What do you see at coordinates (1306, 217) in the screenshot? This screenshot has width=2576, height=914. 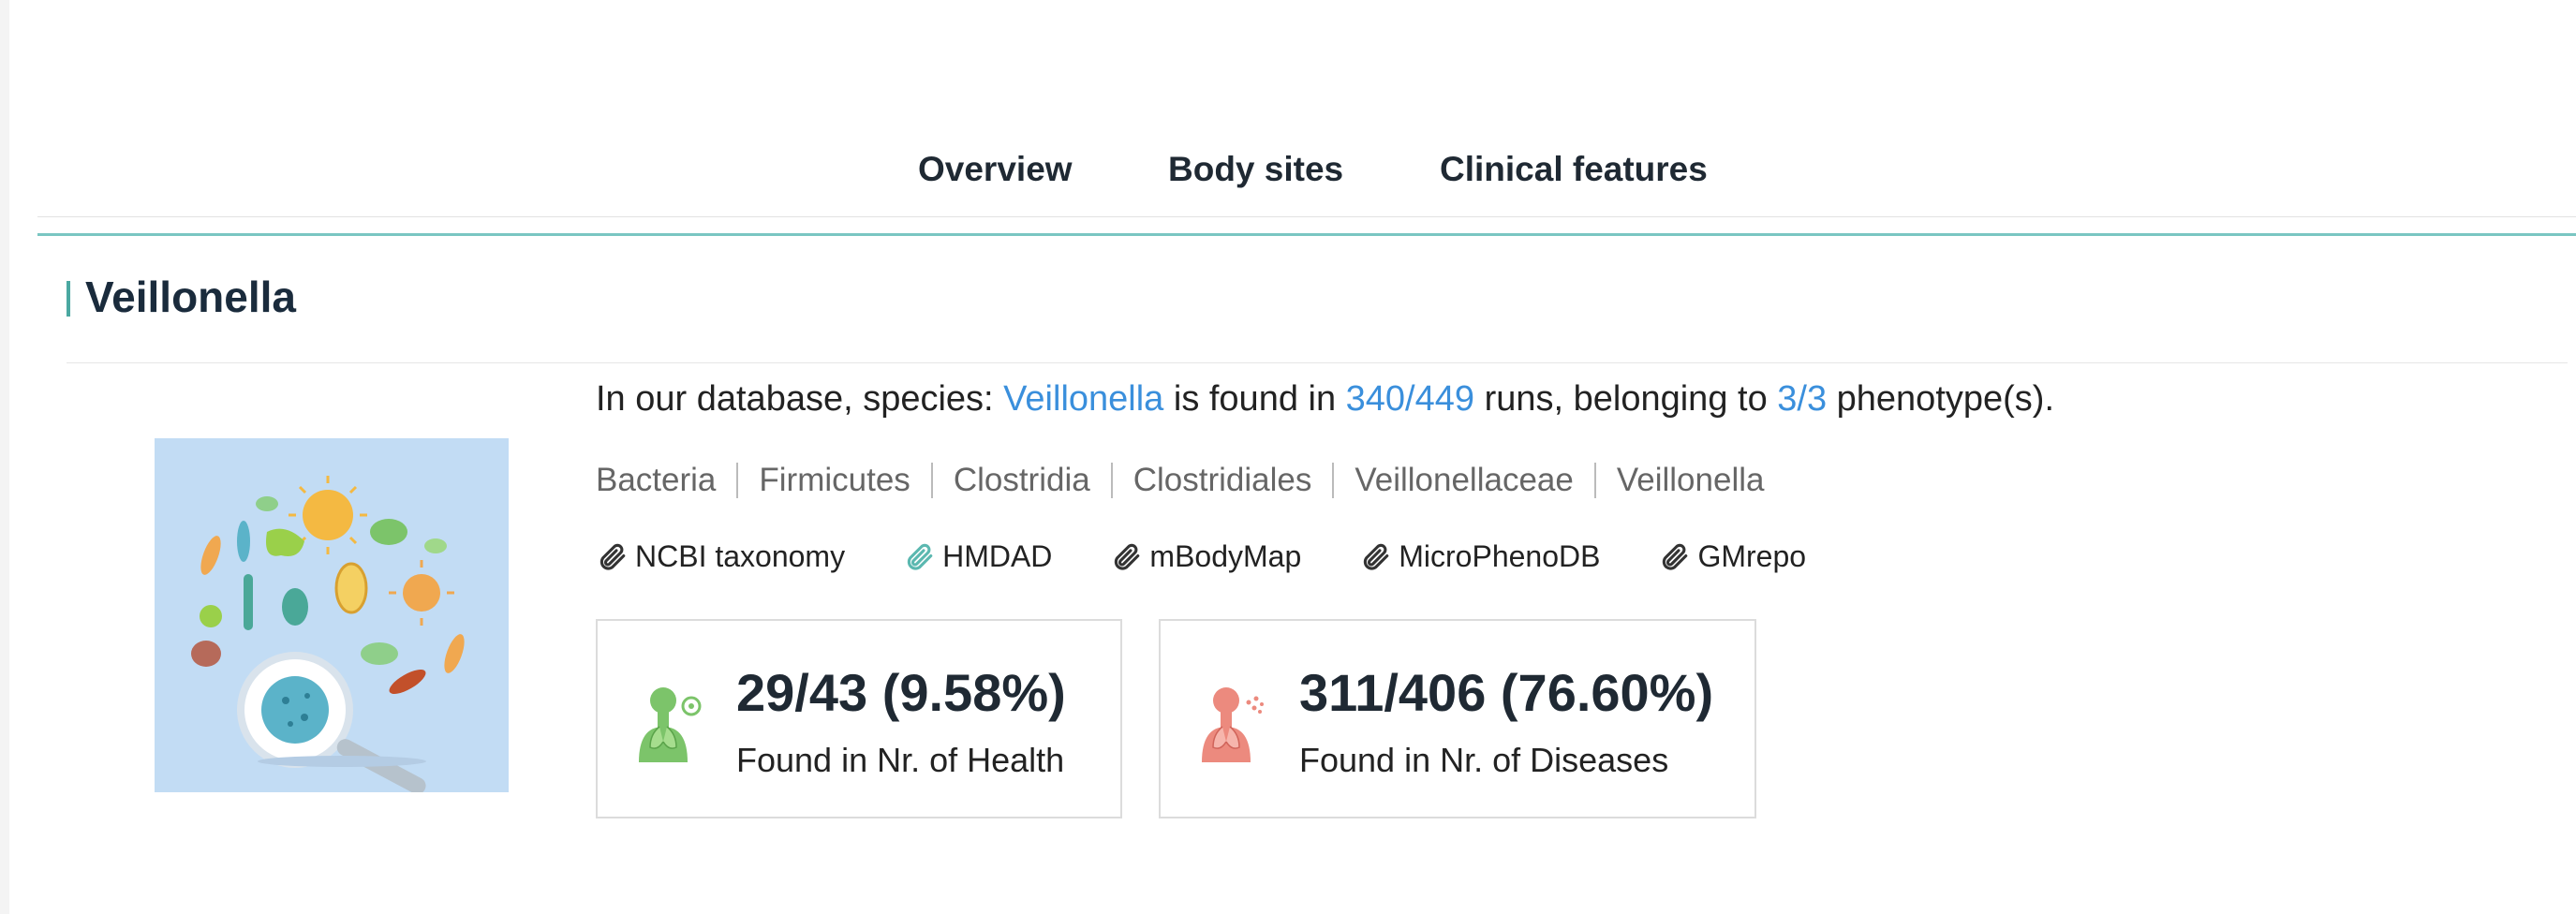 I see `tabs-divider` at bounding box center [1306, 217].